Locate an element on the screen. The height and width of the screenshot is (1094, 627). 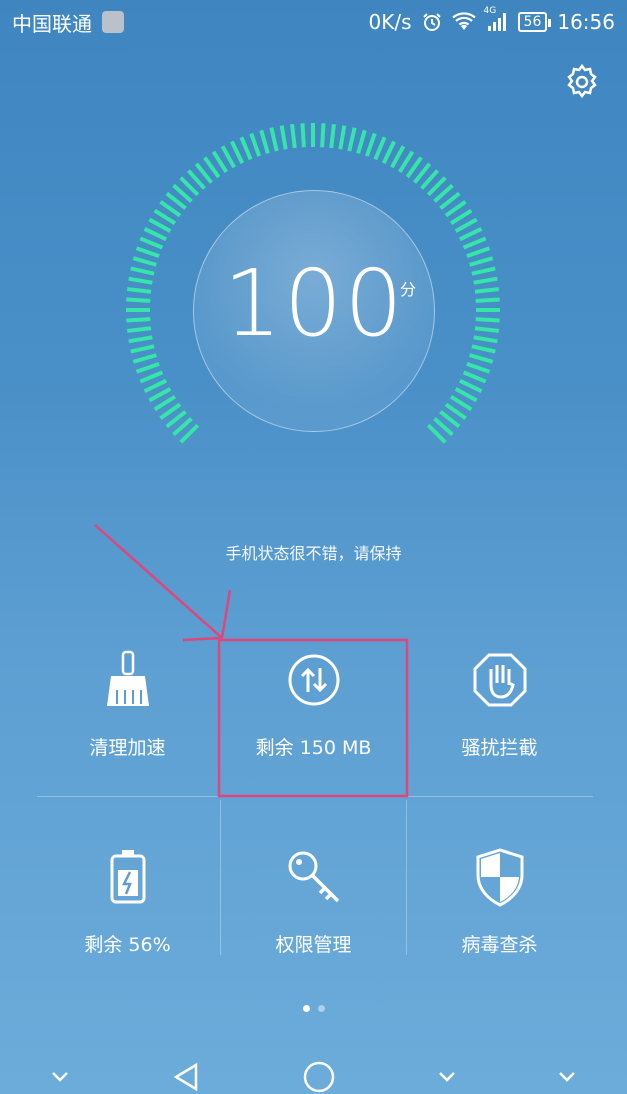
back-icon is located at coordinates (186, 1077).